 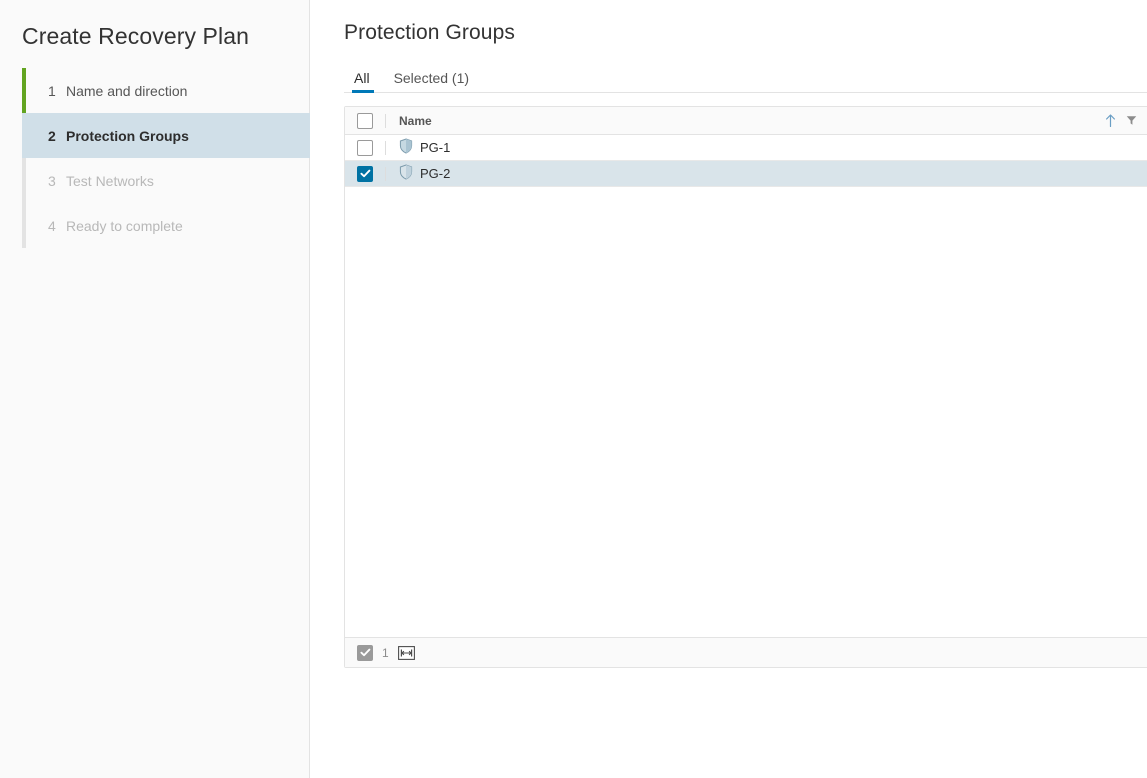 What do you see at coordinates (766, 173) in the screenshot?
I see `row-name-cell: PG-2` at bounding box center [766, 173].